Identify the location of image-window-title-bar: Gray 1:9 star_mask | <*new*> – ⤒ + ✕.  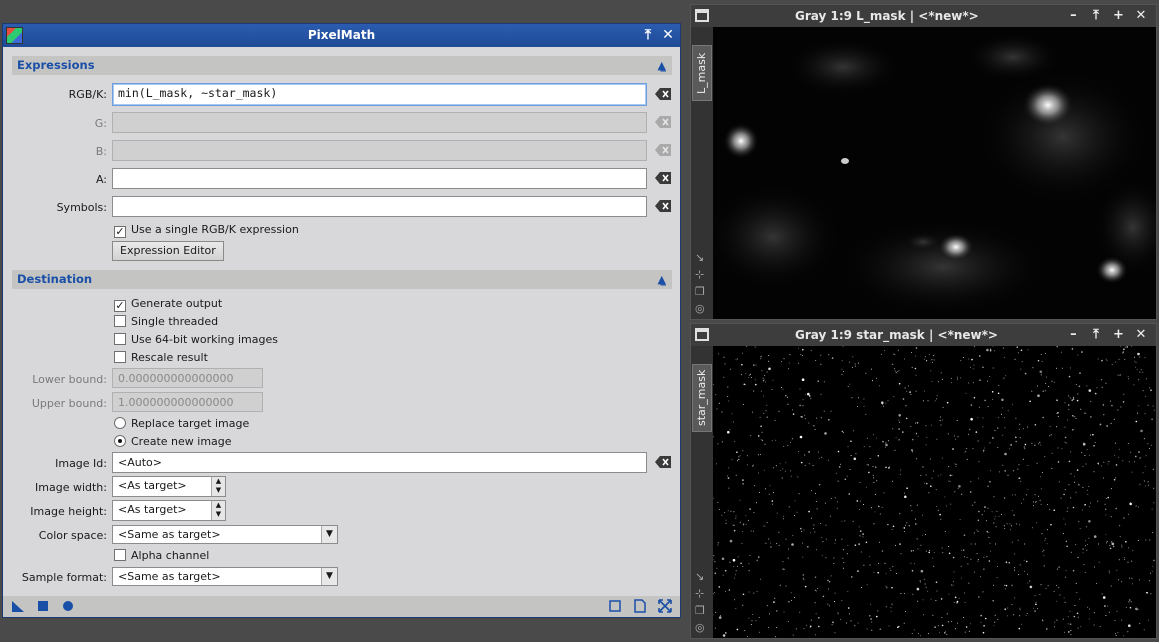
(923, 335).